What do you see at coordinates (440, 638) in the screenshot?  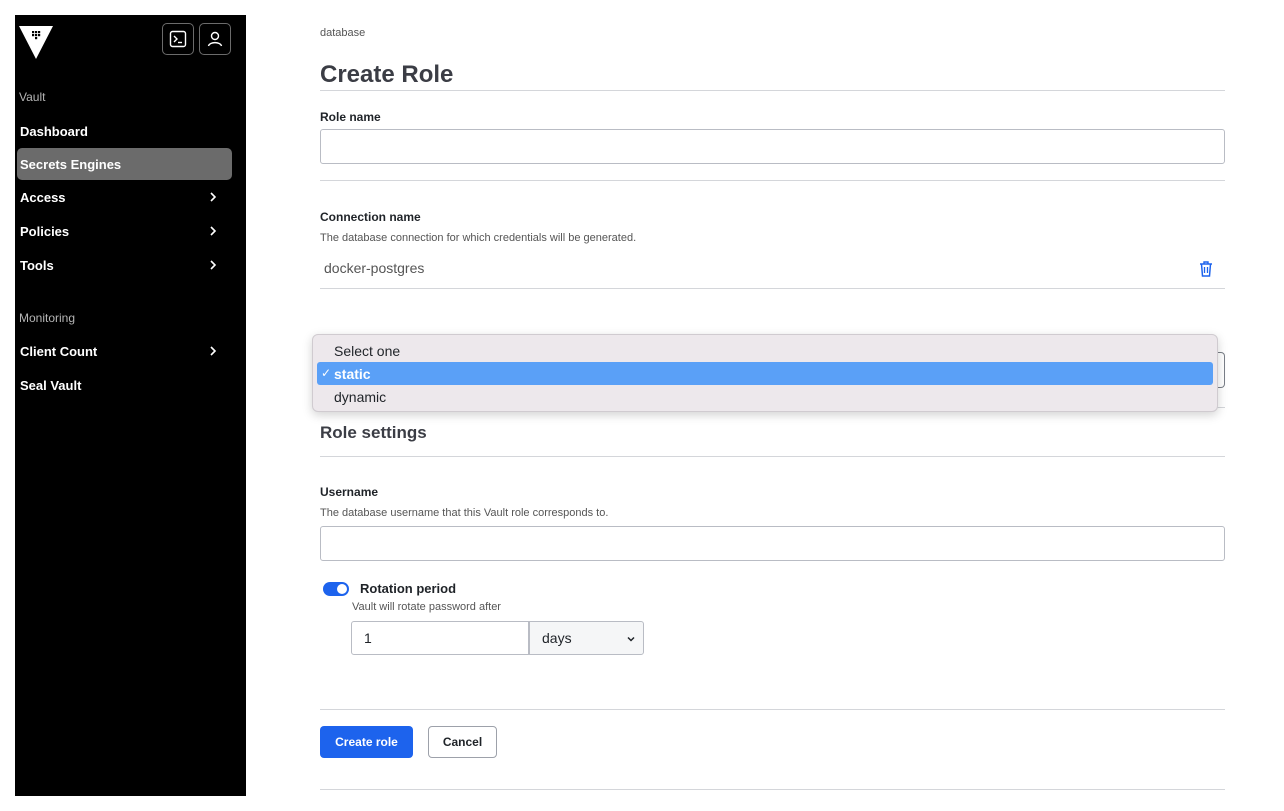 I see `rotation-period-input` at bounding box center [440, 638].